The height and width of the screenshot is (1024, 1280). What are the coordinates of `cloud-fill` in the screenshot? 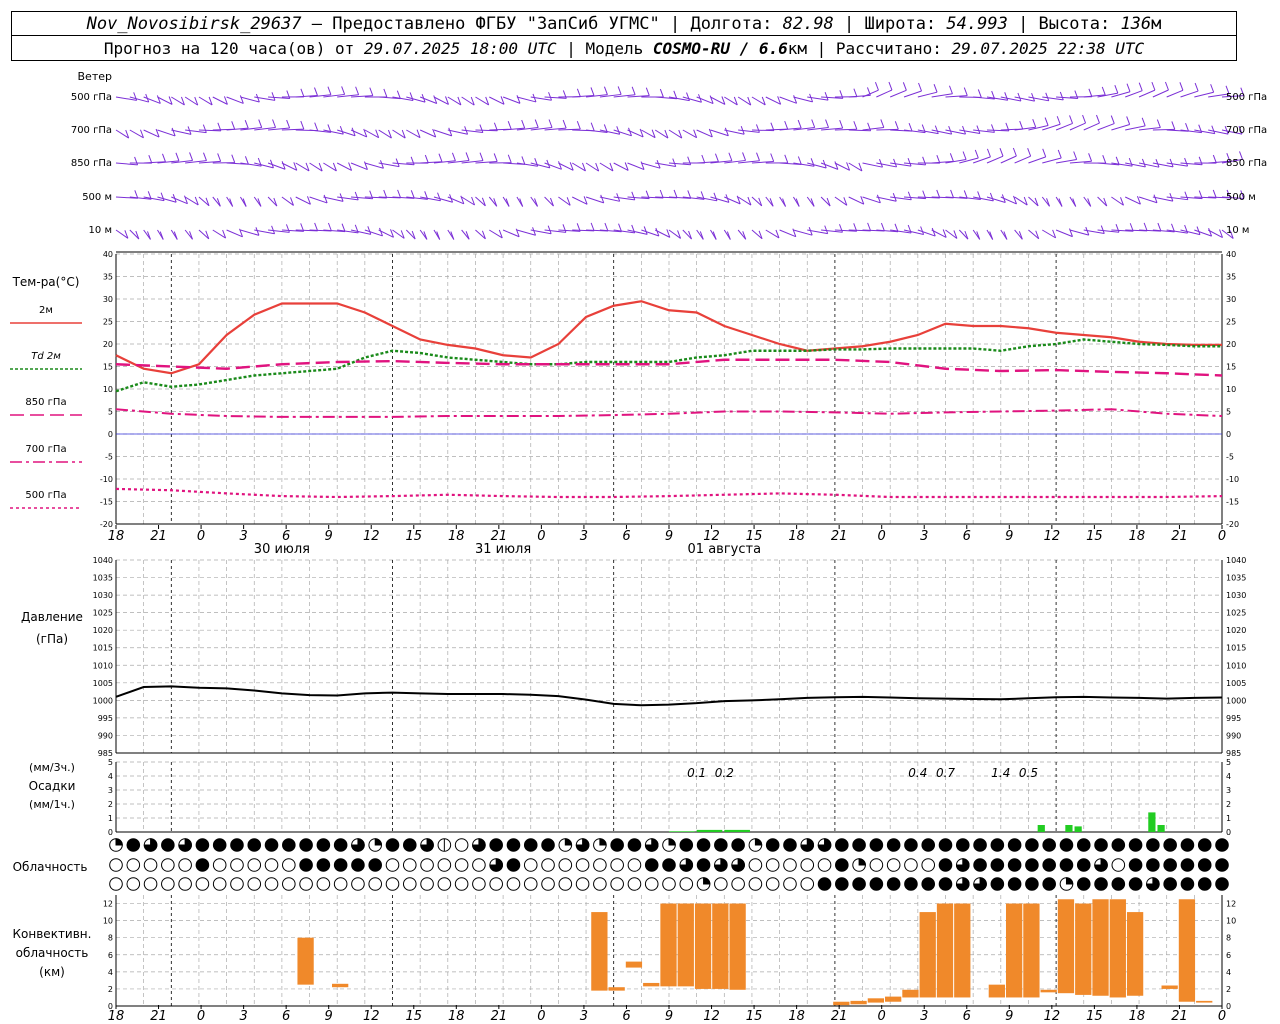 It's located at (862, 862).